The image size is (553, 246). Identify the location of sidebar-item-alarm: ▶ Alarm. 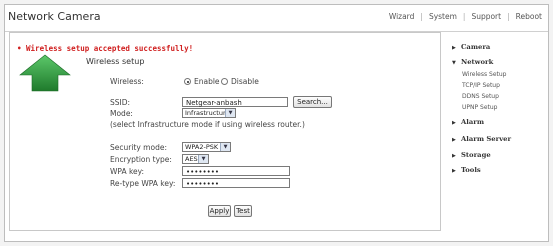
(468, 122).